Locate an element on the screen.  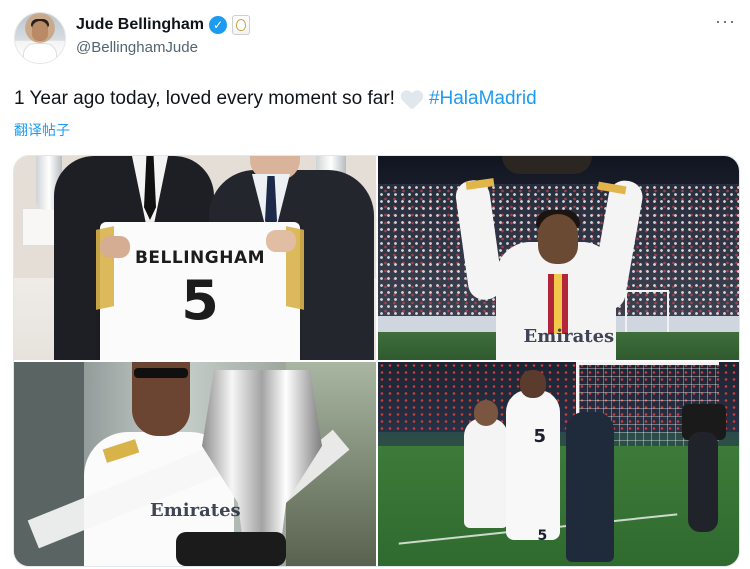
author-display-name: Jude Bellingham is located at coordinates (140, 25).